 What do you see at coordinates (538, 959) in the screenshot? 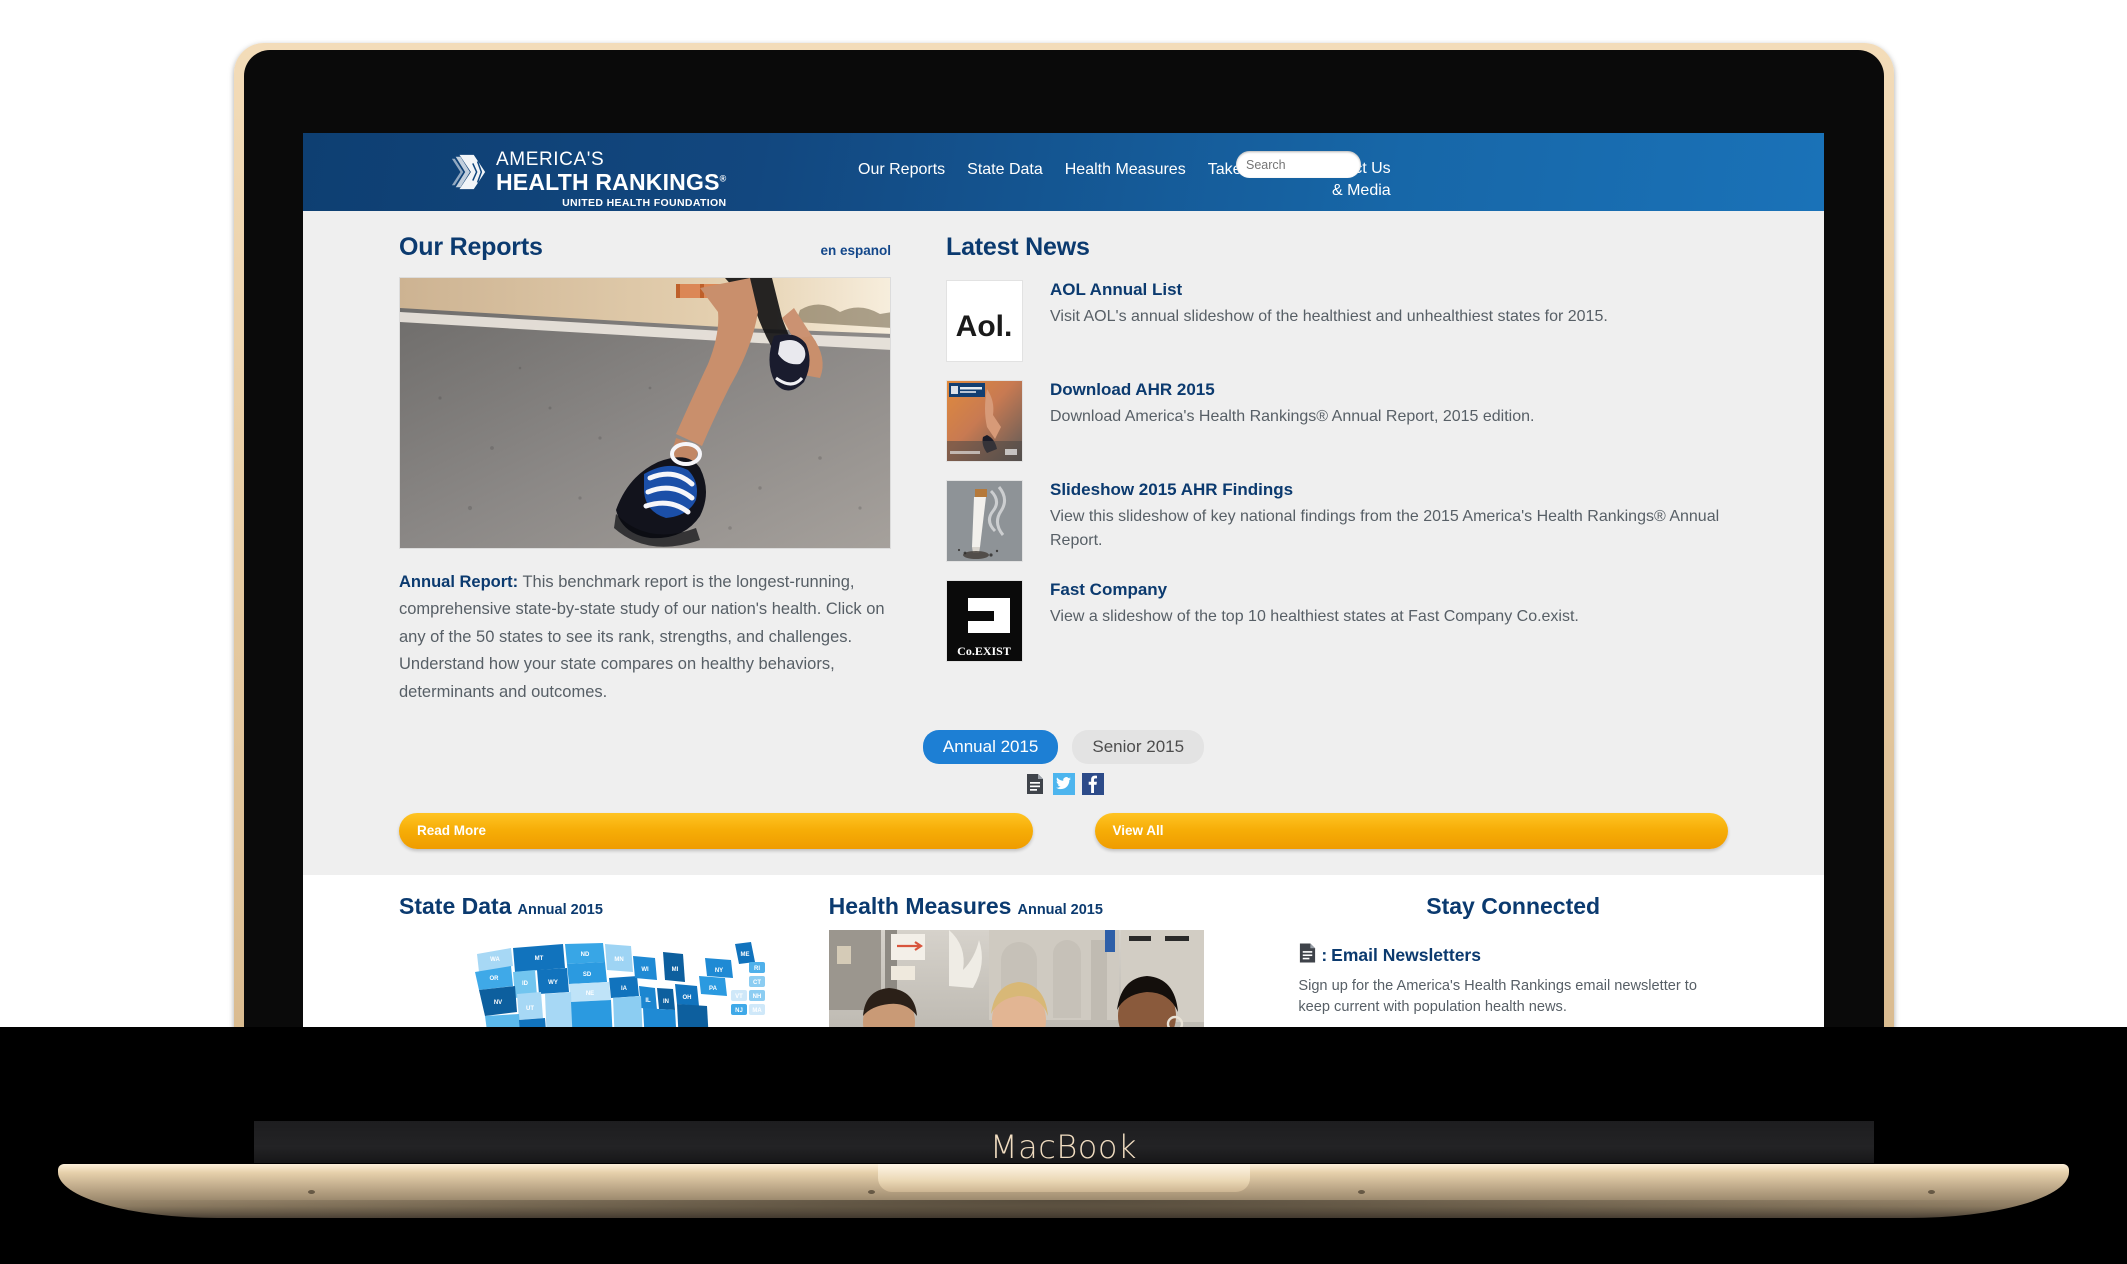
I see `svg-text: MT` at bounding box center [538, 959].